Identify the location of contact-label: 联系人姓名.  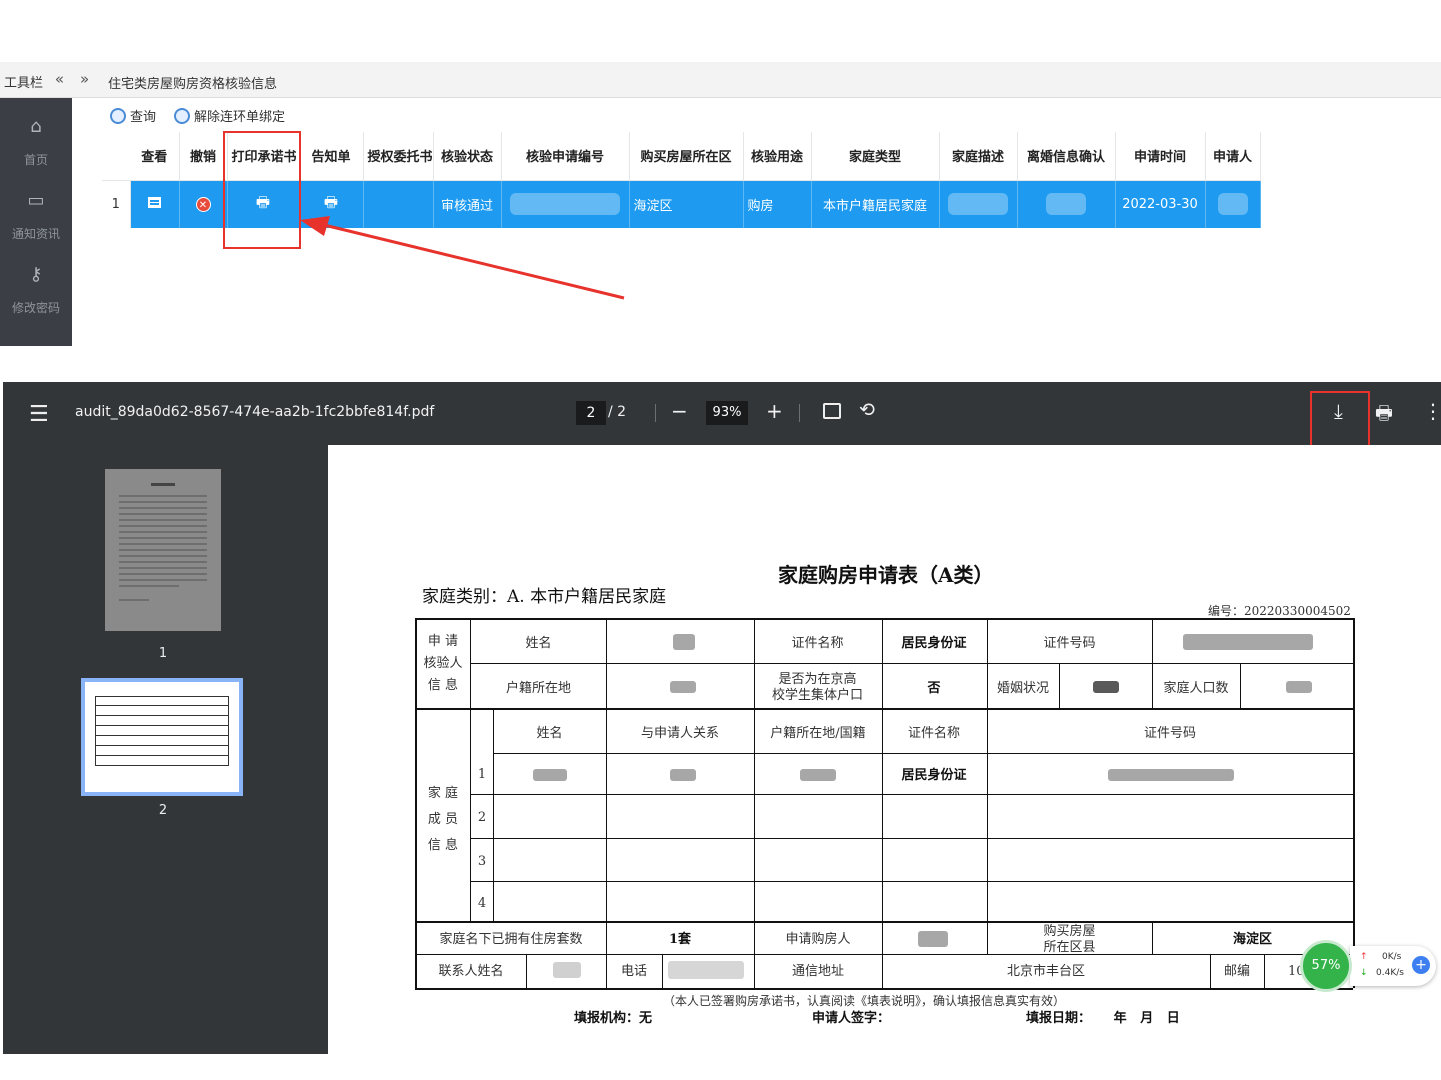
(471, 971).